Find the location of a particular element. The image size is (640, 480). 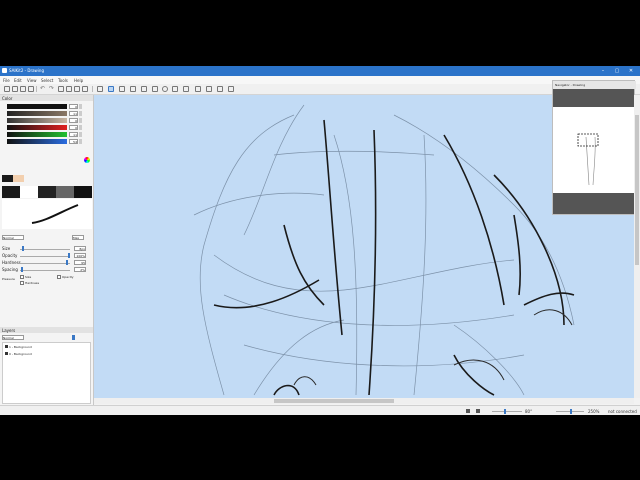

vertical-scroll-thumb is located at coordinates (637, 190).